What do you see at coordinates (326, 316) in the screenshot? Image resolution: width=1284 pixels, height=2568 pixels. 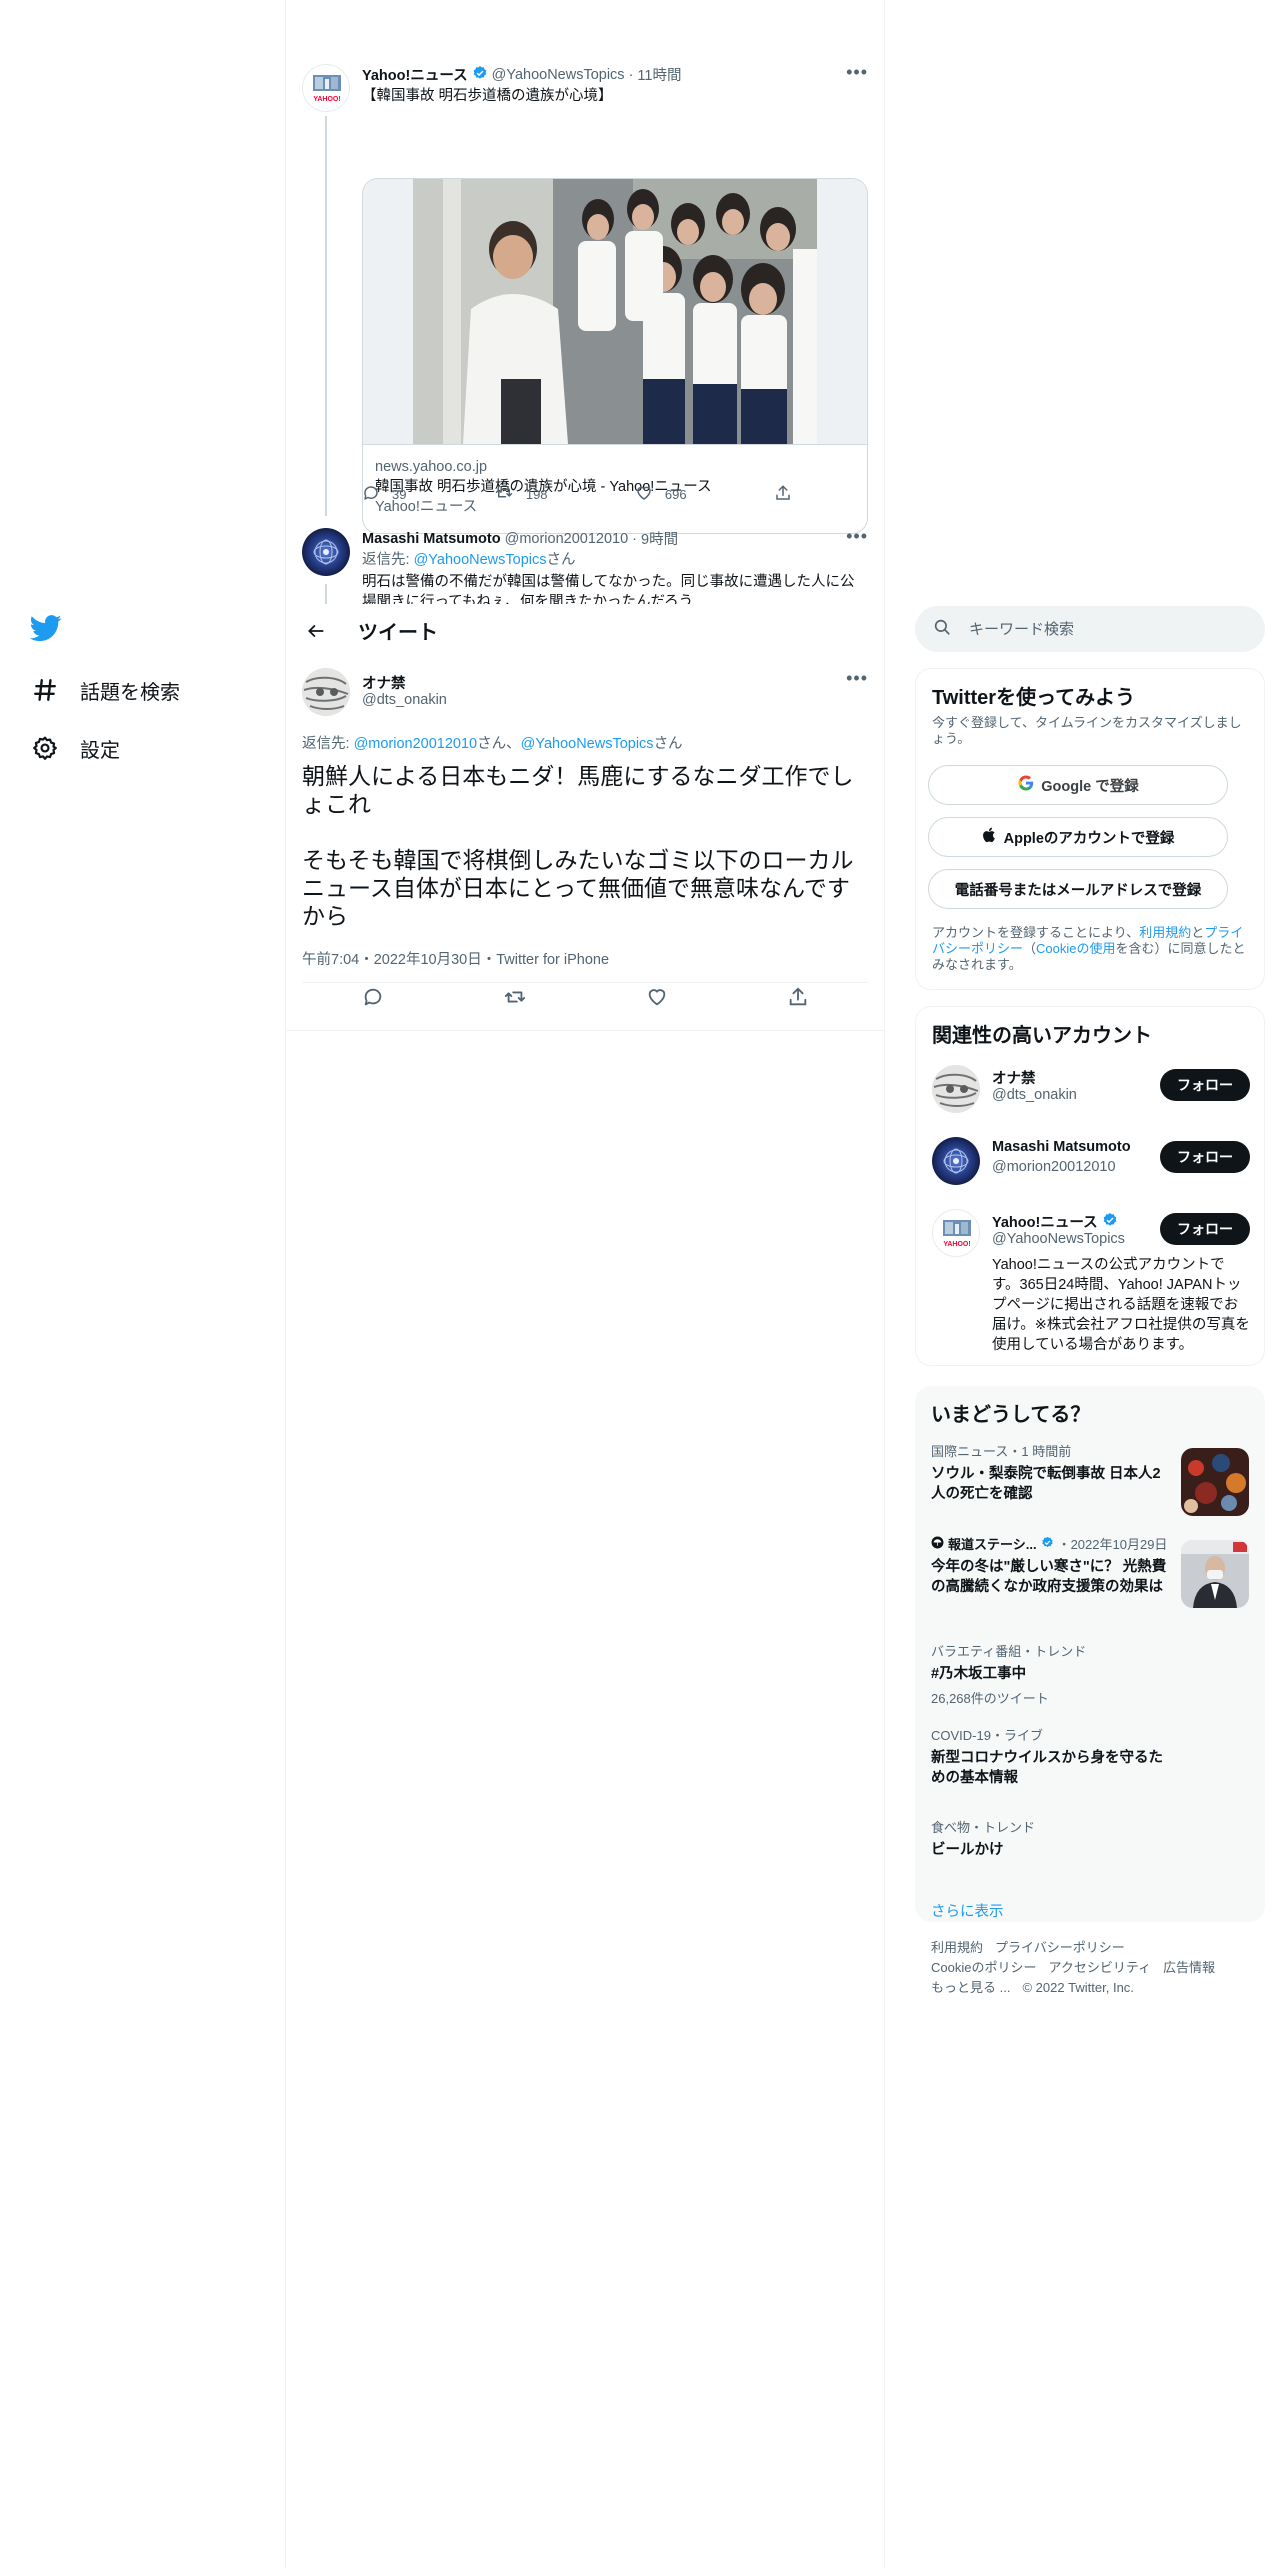 I see `thread-line` at bounding box center [326, 316].